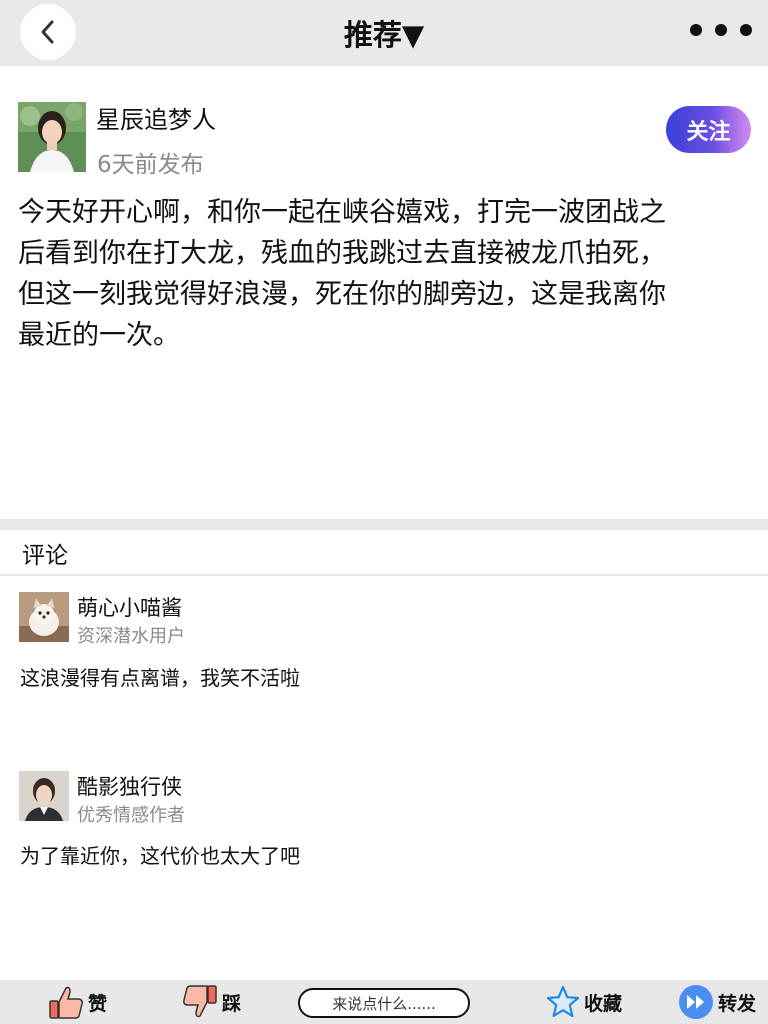 The height and width of the screenshot is (1024, 768). I want to click on section-divider, so click(384, 524).